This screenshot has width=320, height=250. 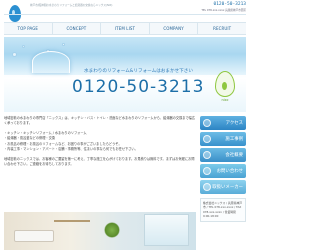 I want to click on sidebar-button-label: アクセス, so click(x=234, y=123).